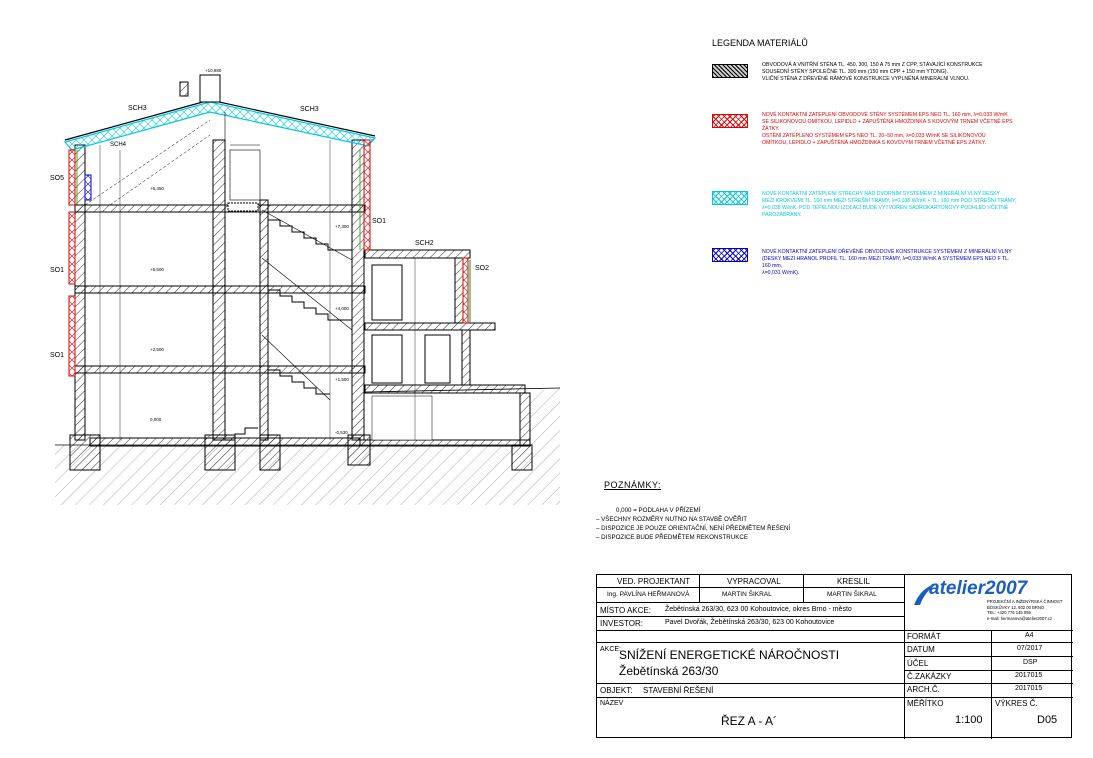  What do you see at coordinates (612, 703) in the screenshot?
I see `nazev-label: NÁZEV` at bounding box center [612, 703].